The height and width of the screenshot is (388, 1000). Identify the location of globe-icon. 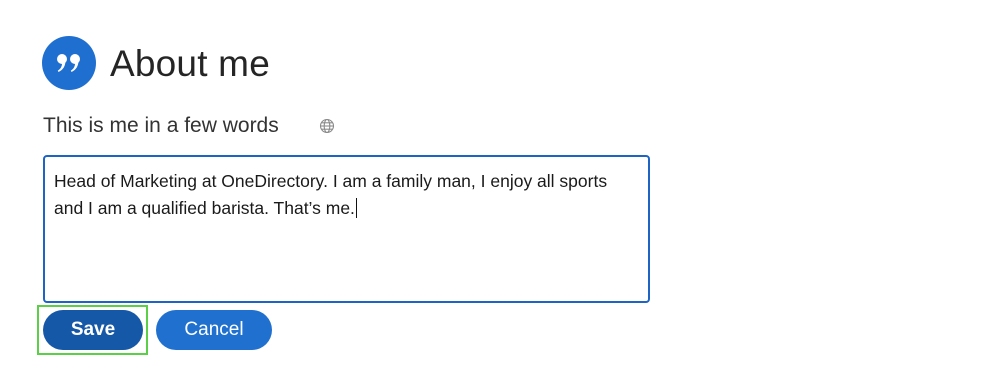
(327, 126).